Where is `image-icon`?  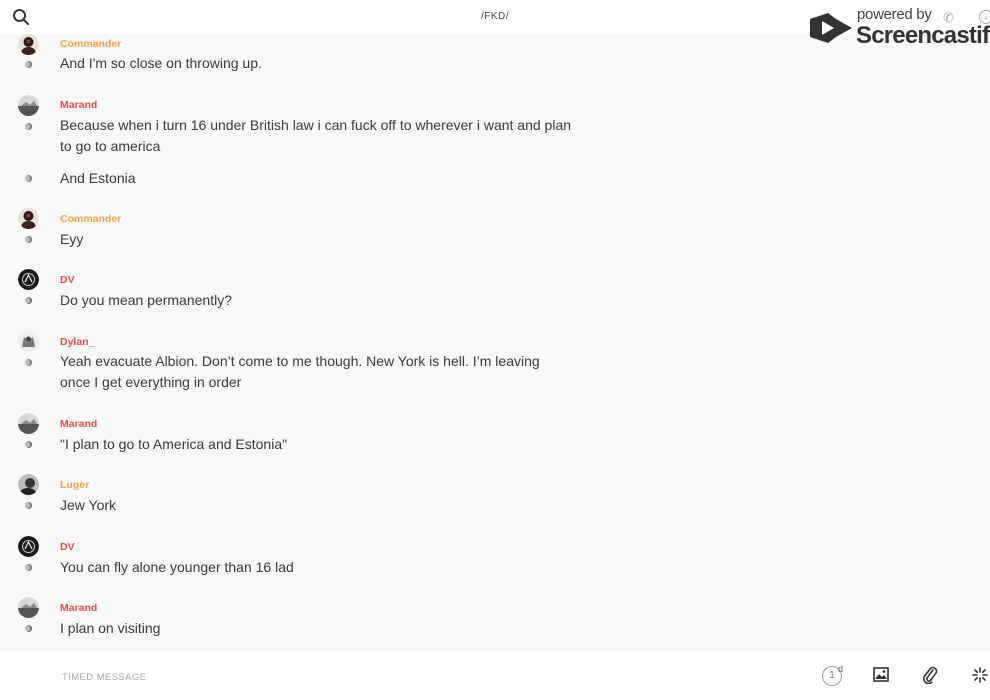 image-icon is located at coordinates (881, 677).